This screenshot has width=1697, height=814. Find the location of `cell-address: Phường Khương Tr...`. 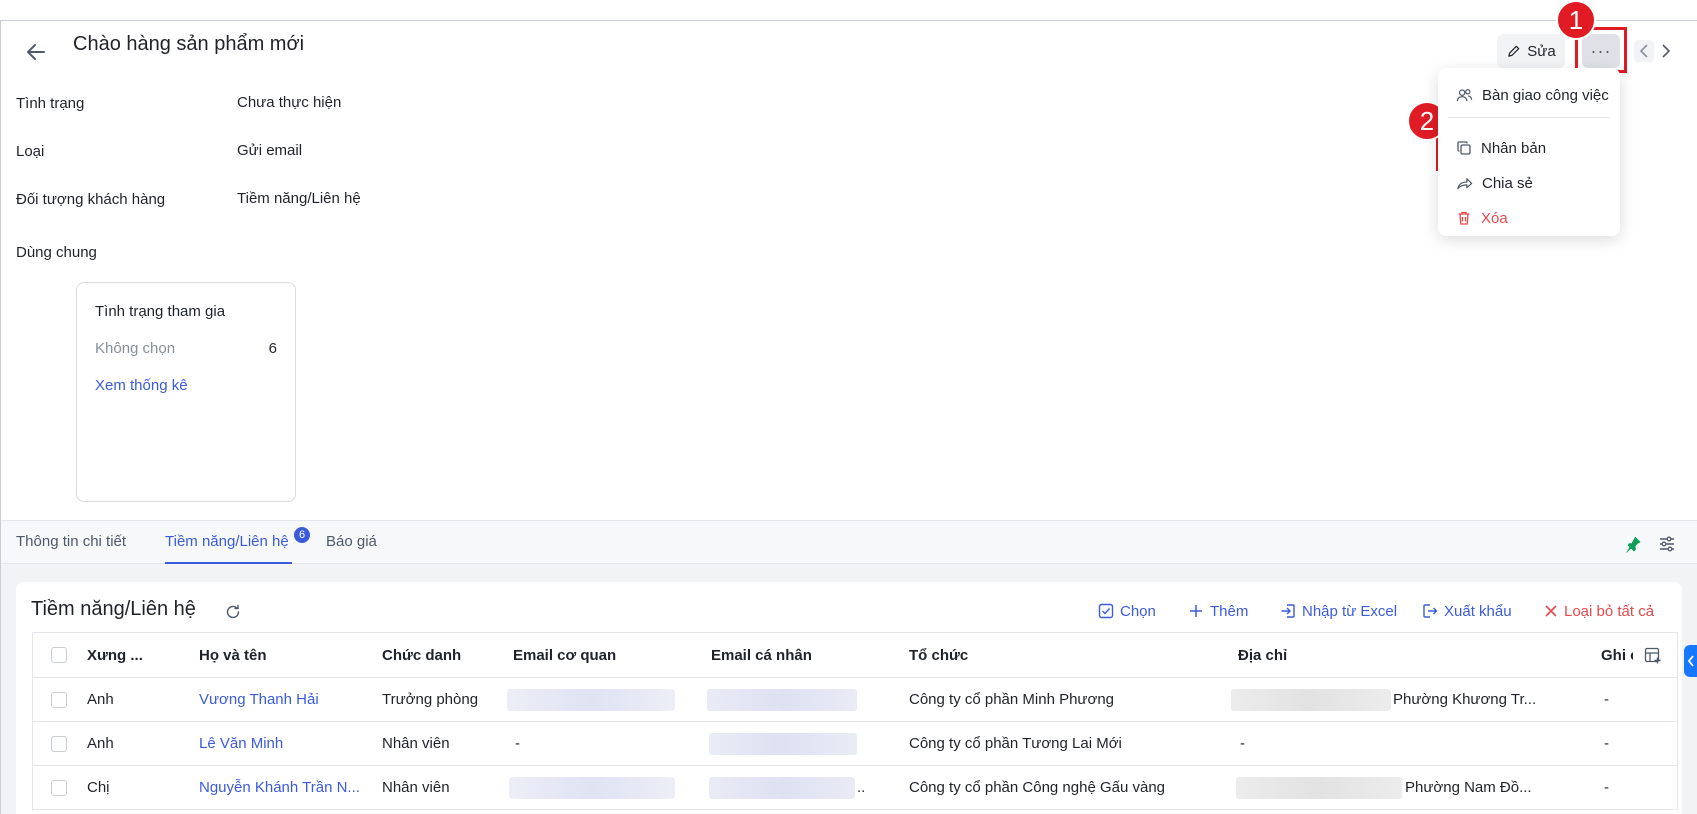

cell-address: Phường Khương Tr... is located at coordinates (1465, 699).